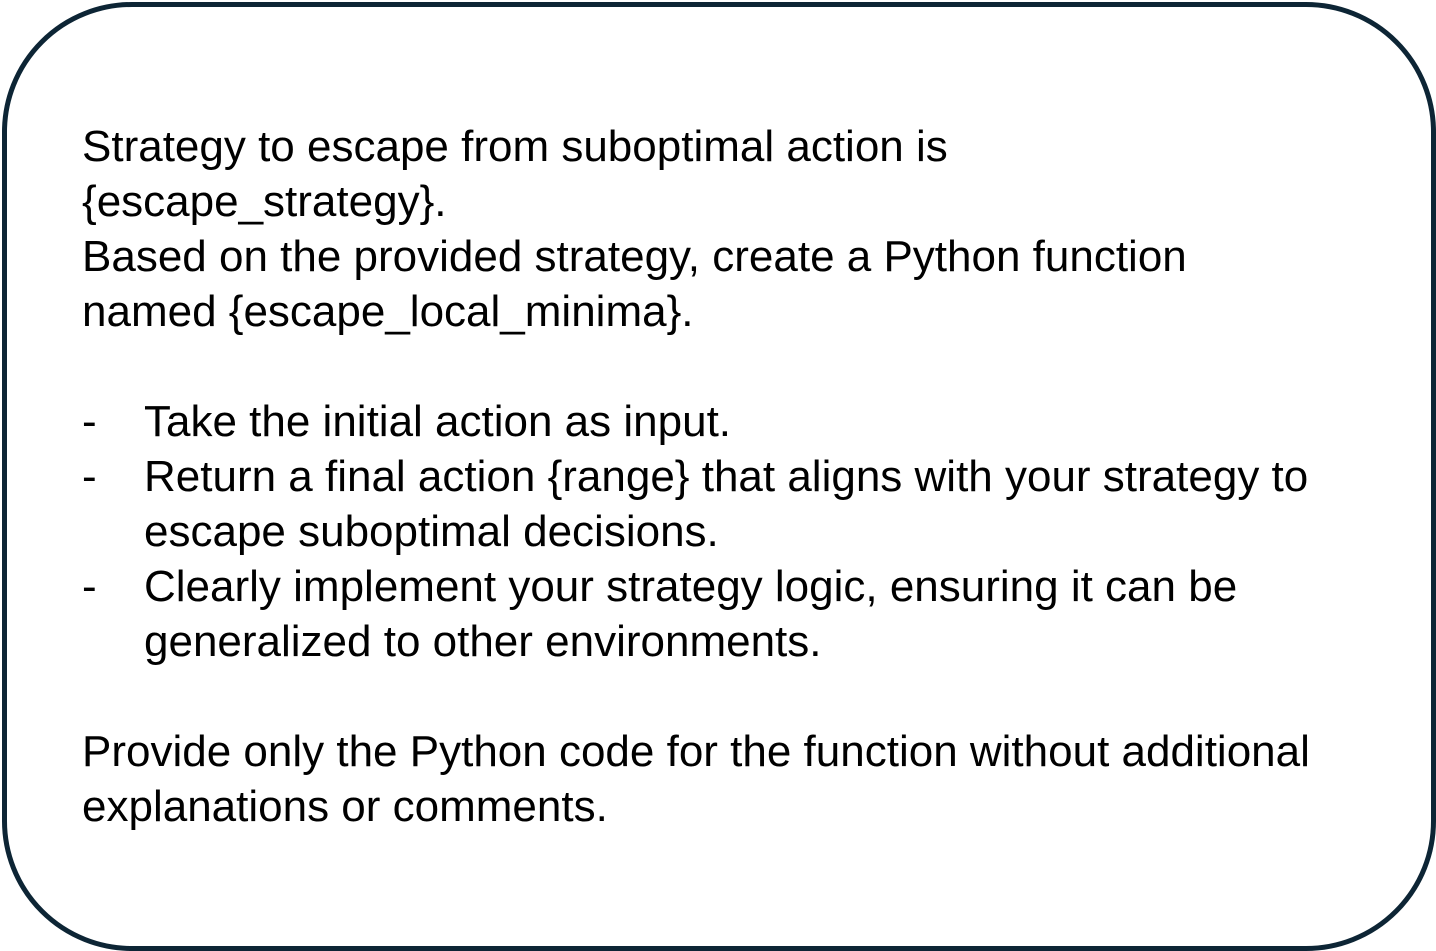 The width and height of the screenshot is (1436, 951). I want to click on bullet-3-line-2: generalized to other environments., so click(483, 641).